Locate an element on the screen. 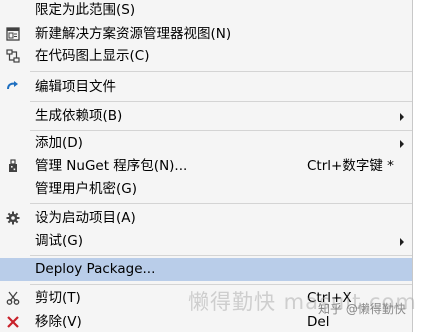 Image resolution: width=421 pixels, height=332 pixels. scissors-icon is located at coordinates (13, 298).